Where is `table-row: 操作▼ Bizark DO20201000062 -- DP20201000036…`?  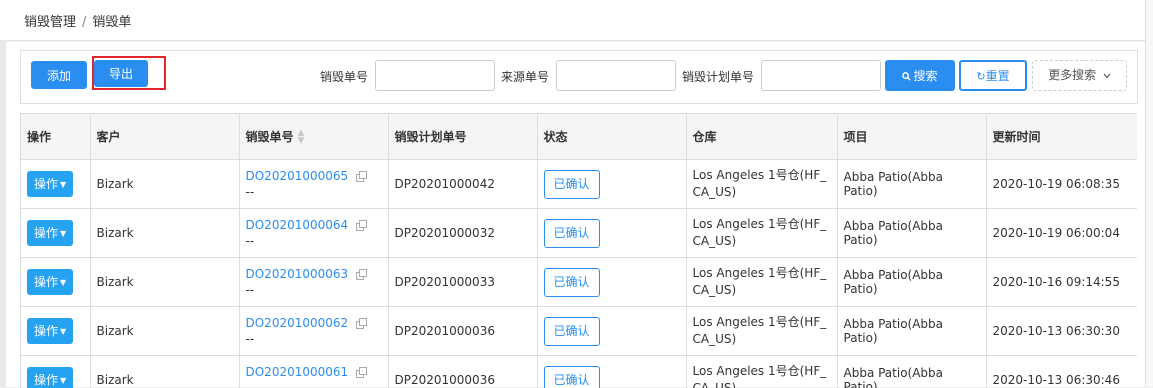
table-row: 操作▼ Bizark DO20201000062 -- DP20201000036… is located at coordinates (579, 331).